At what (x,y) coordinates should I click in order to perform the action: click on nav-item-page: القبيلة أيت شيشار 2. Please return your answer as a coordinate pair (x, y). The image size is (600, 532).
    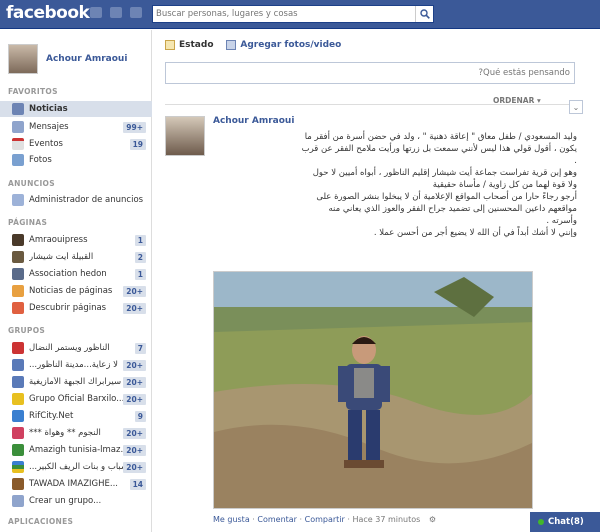
    Looking at the image, I should click on (76, 257).